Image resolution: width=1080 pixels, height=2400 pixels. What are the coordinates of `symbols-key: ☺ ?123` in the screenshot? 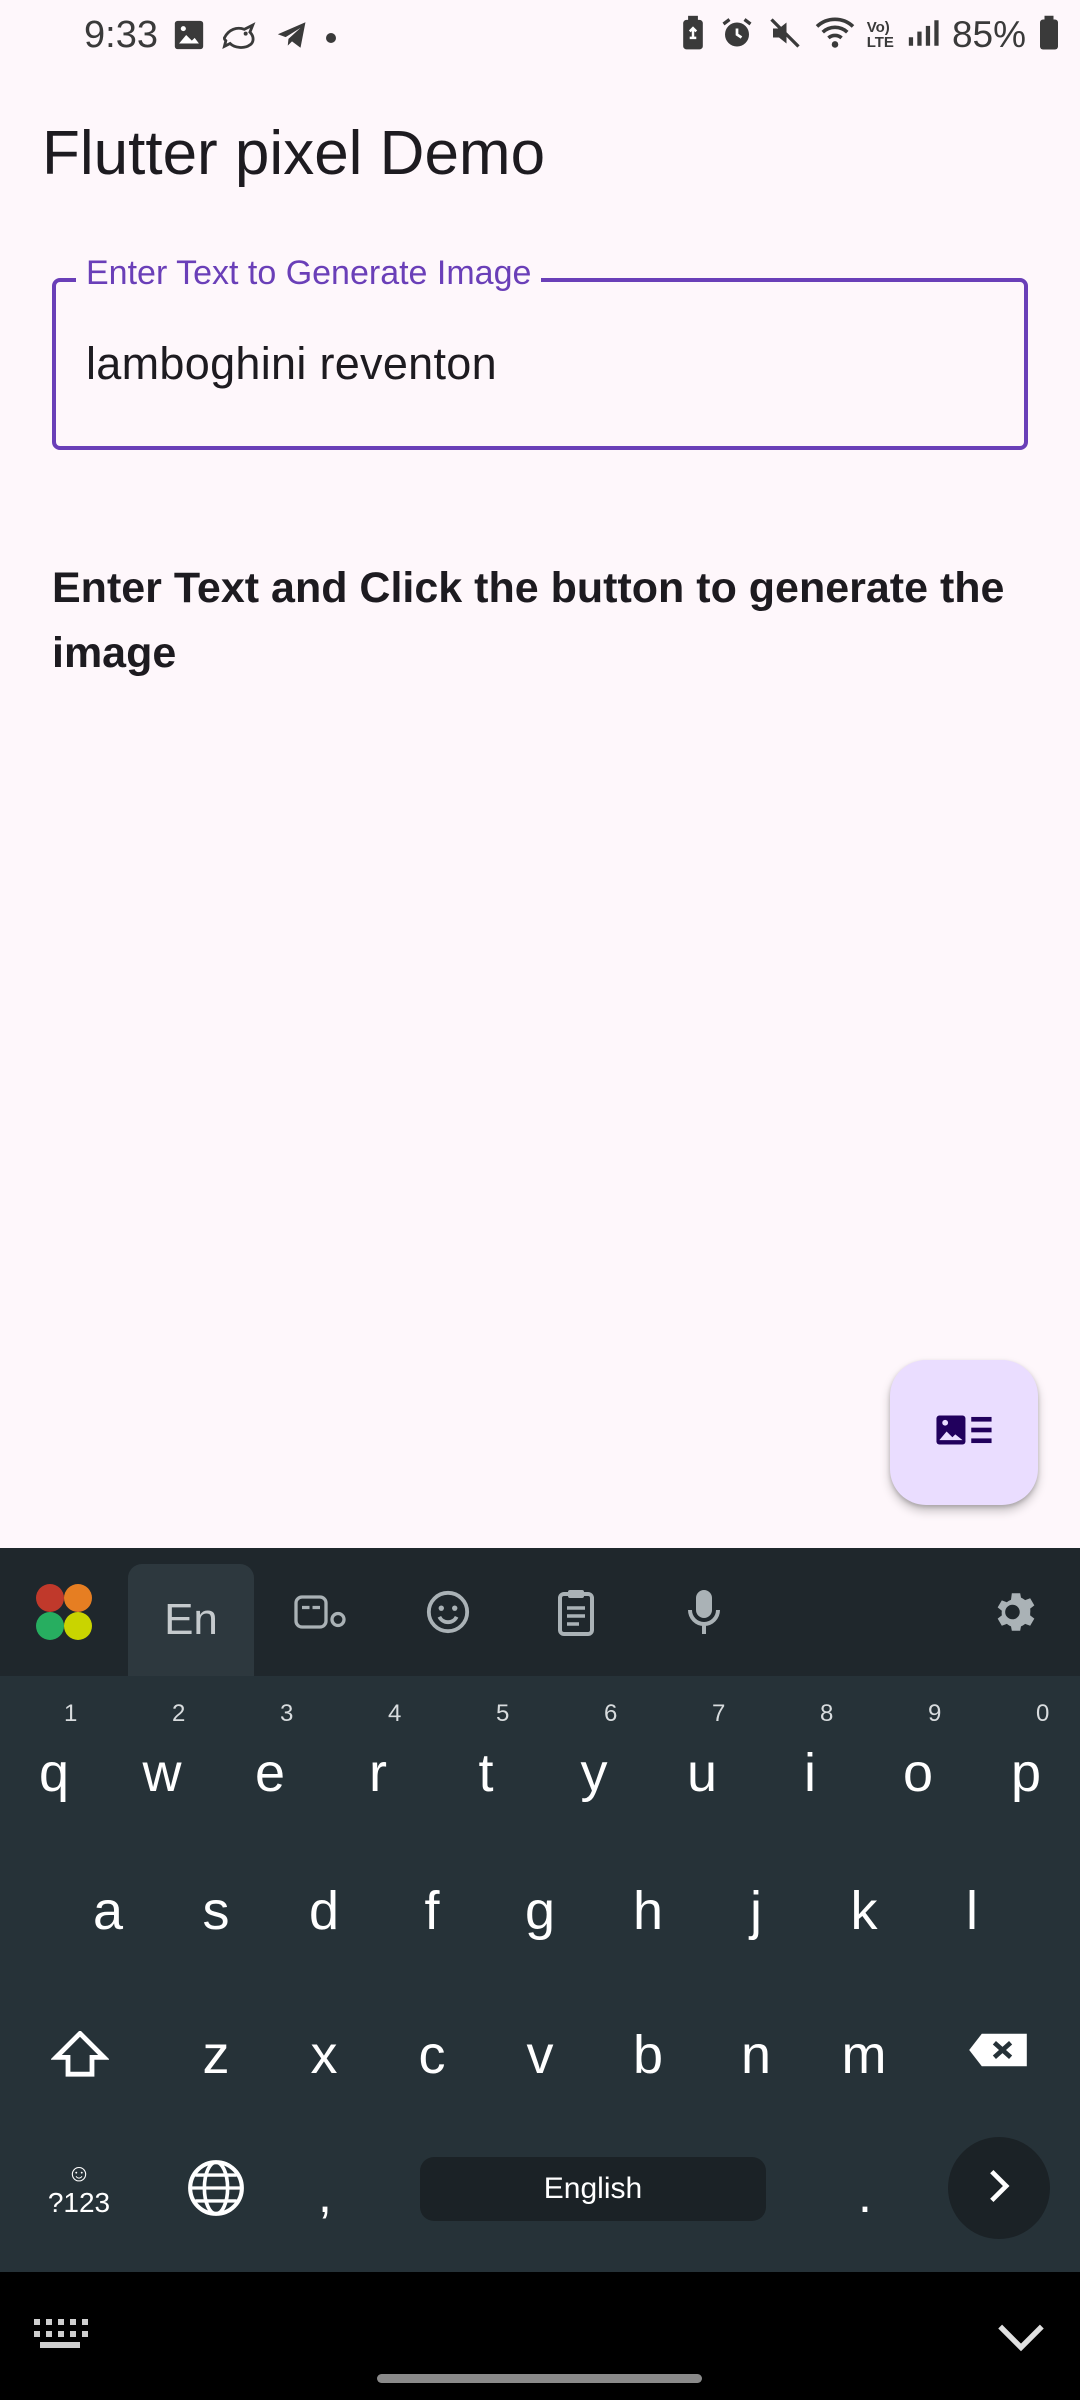 It's located at (79, 2190).